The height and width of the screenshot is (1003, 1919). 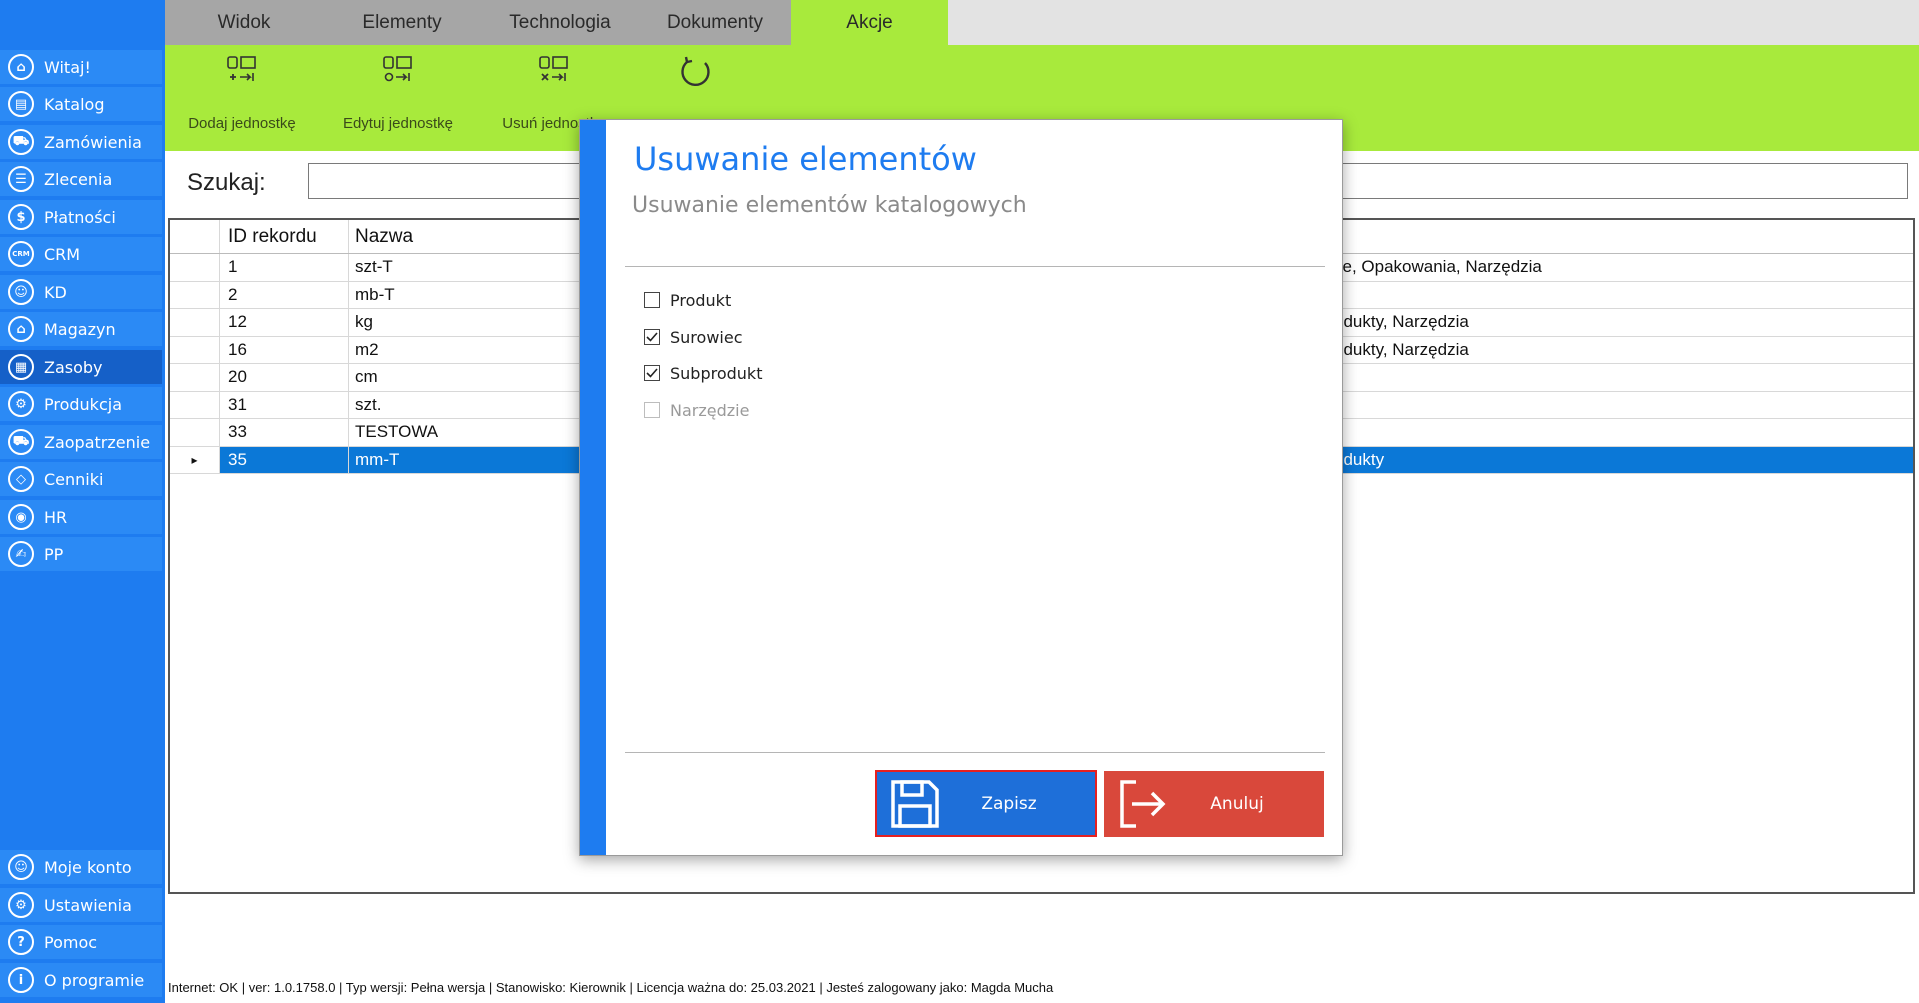 What do you see at coordinates (21, 67) in the screenshot?
I see `home-icon: ⌂` at bounding box center [21, 67].